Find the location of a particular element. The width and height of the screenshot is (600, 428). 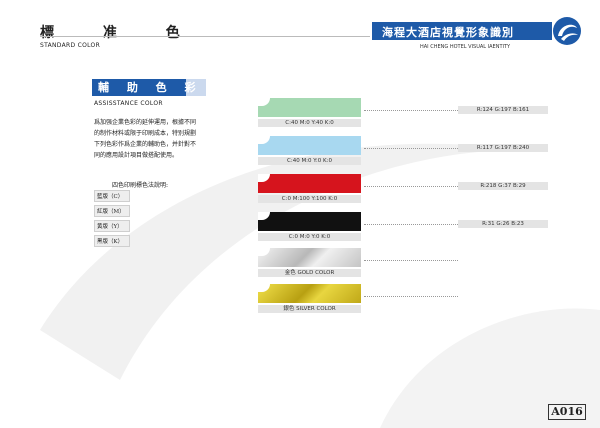

plate-black: 黑版（K） is located at coordinates (112, 241).